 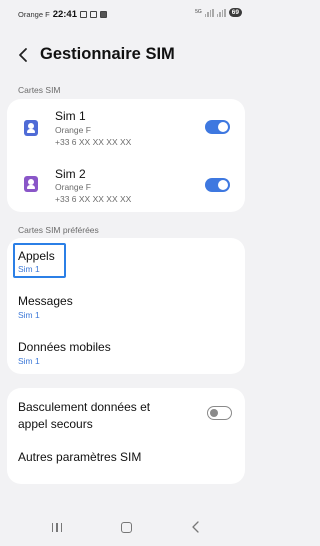 I want to click on signal-icon-sim2, so click(x=221, y=12).